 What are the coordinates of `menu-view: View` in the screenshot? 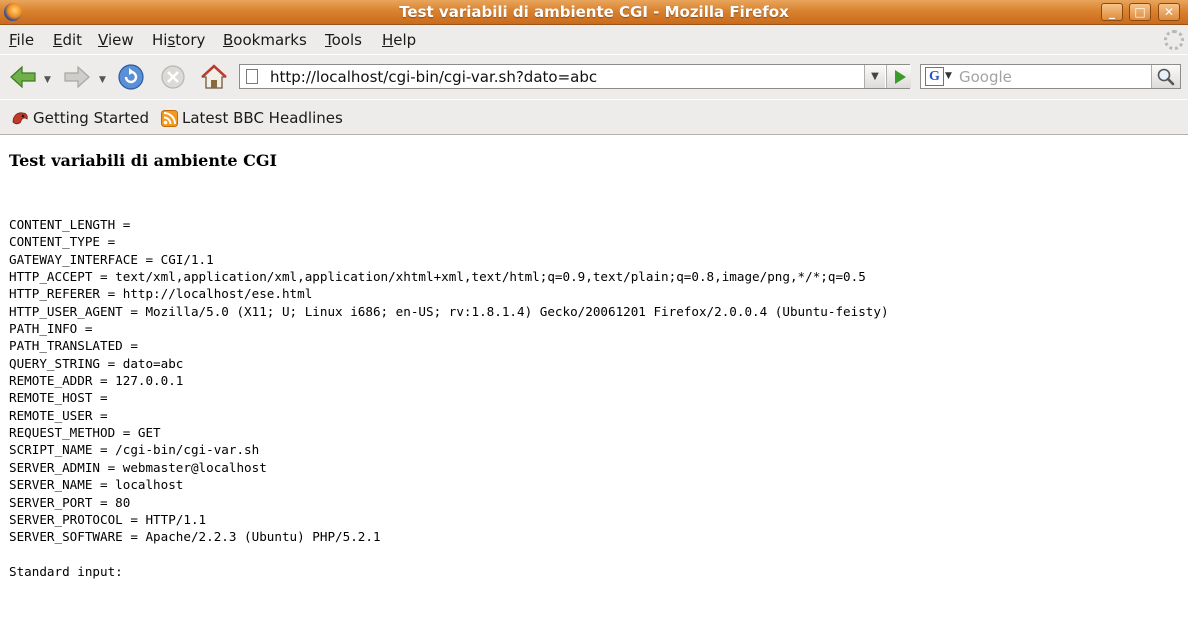 It's located at (116, 40).